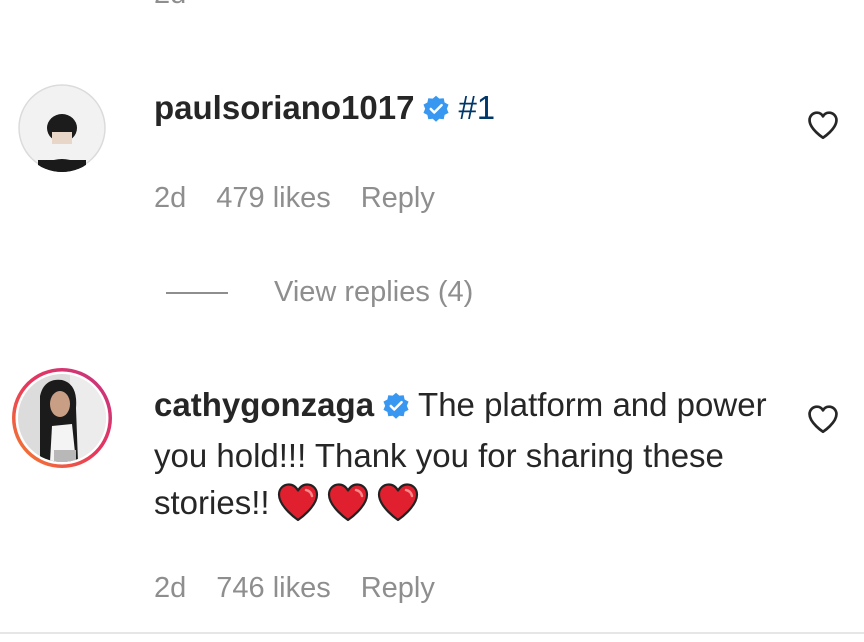 This screenshot has width=864, height=642. I want to click on divider, so click(432, 633).